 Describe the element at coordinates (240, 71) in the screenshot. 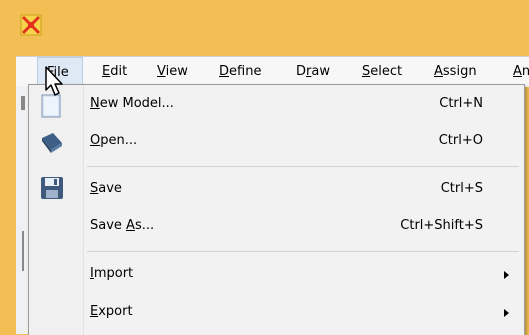

I see `menu-define: Define` at that location.